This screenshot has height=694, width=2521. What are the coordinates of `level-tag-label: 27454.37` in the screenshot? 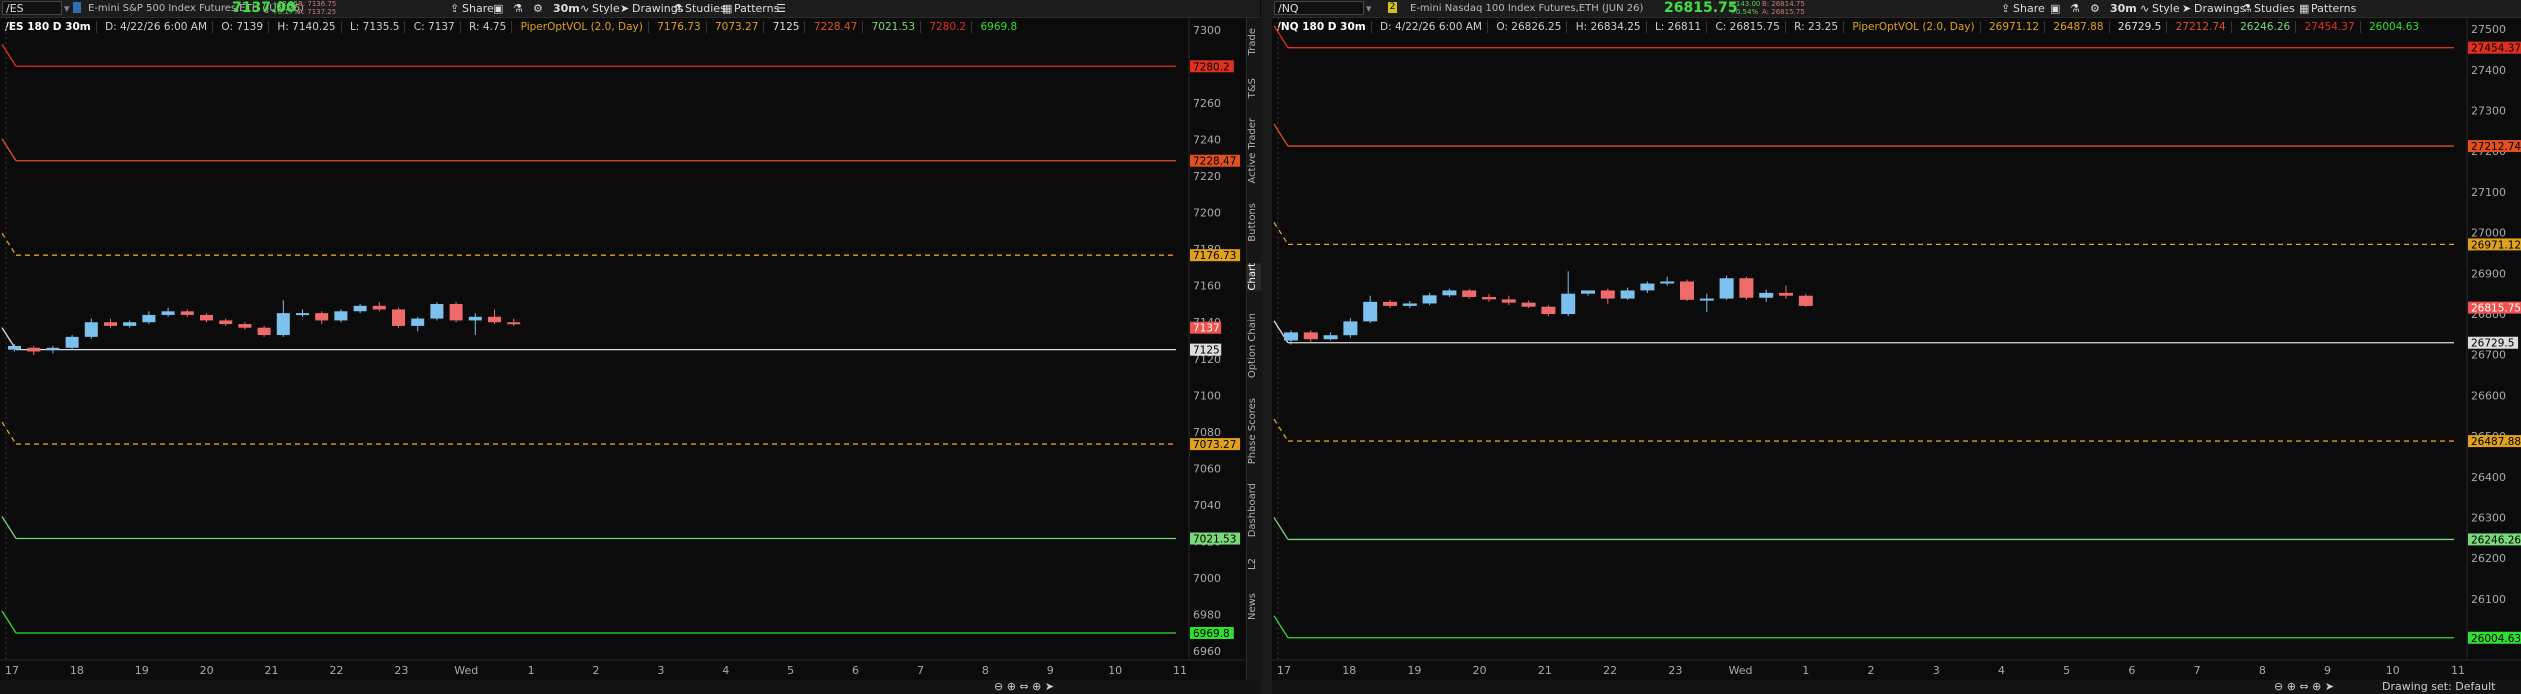 It's located at (2496, 49).